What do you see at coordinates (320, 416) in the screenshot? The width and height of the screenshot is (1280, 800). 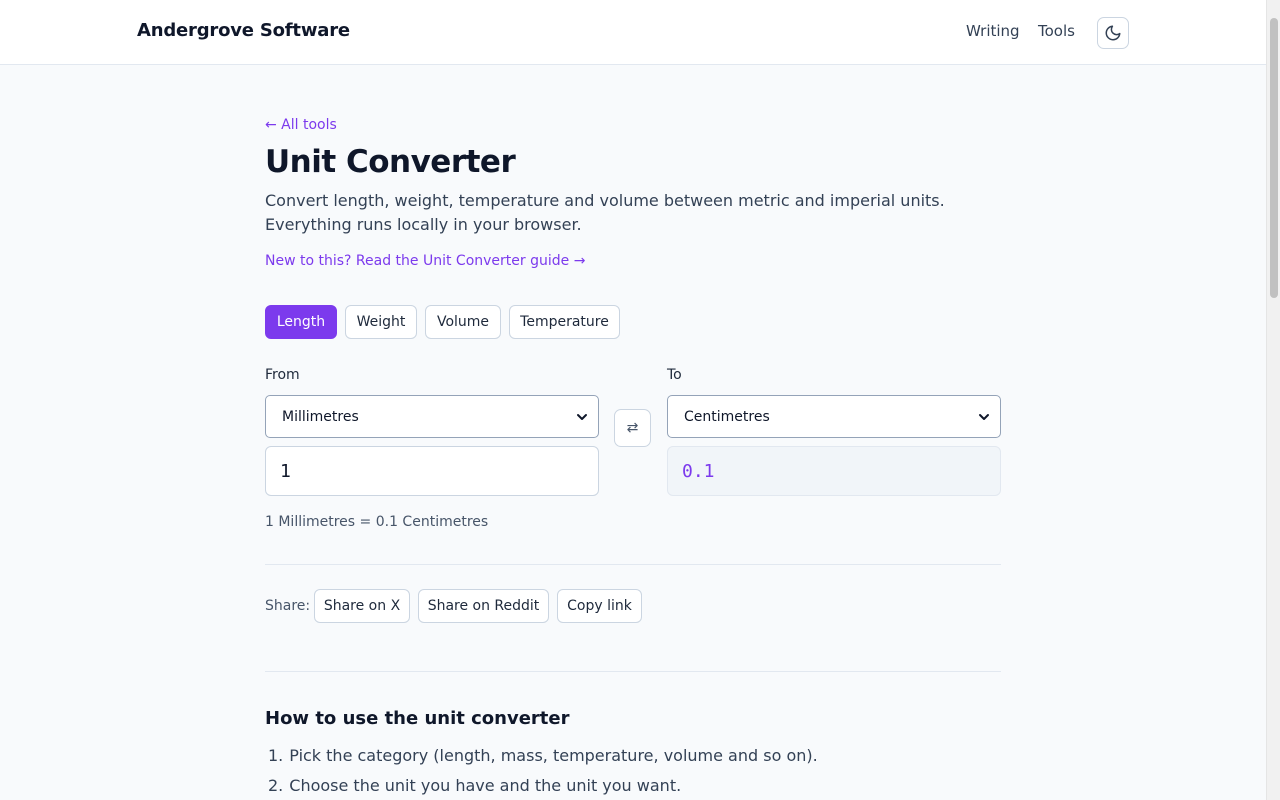 I see `from-unit-value: Millimetres` at bounding box center [320, 416].